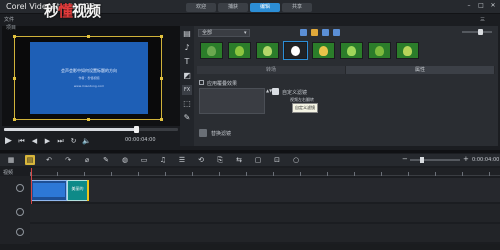 The image size is (500, 250). I want to click on timeline-tools: ▦ ▤ ↶ ↷ ⌀ ✎ ◍ ▭ ♫ ☰ ⟲ ⎘ ⇆ ▢ ⊡ ○, so click(153, 160).